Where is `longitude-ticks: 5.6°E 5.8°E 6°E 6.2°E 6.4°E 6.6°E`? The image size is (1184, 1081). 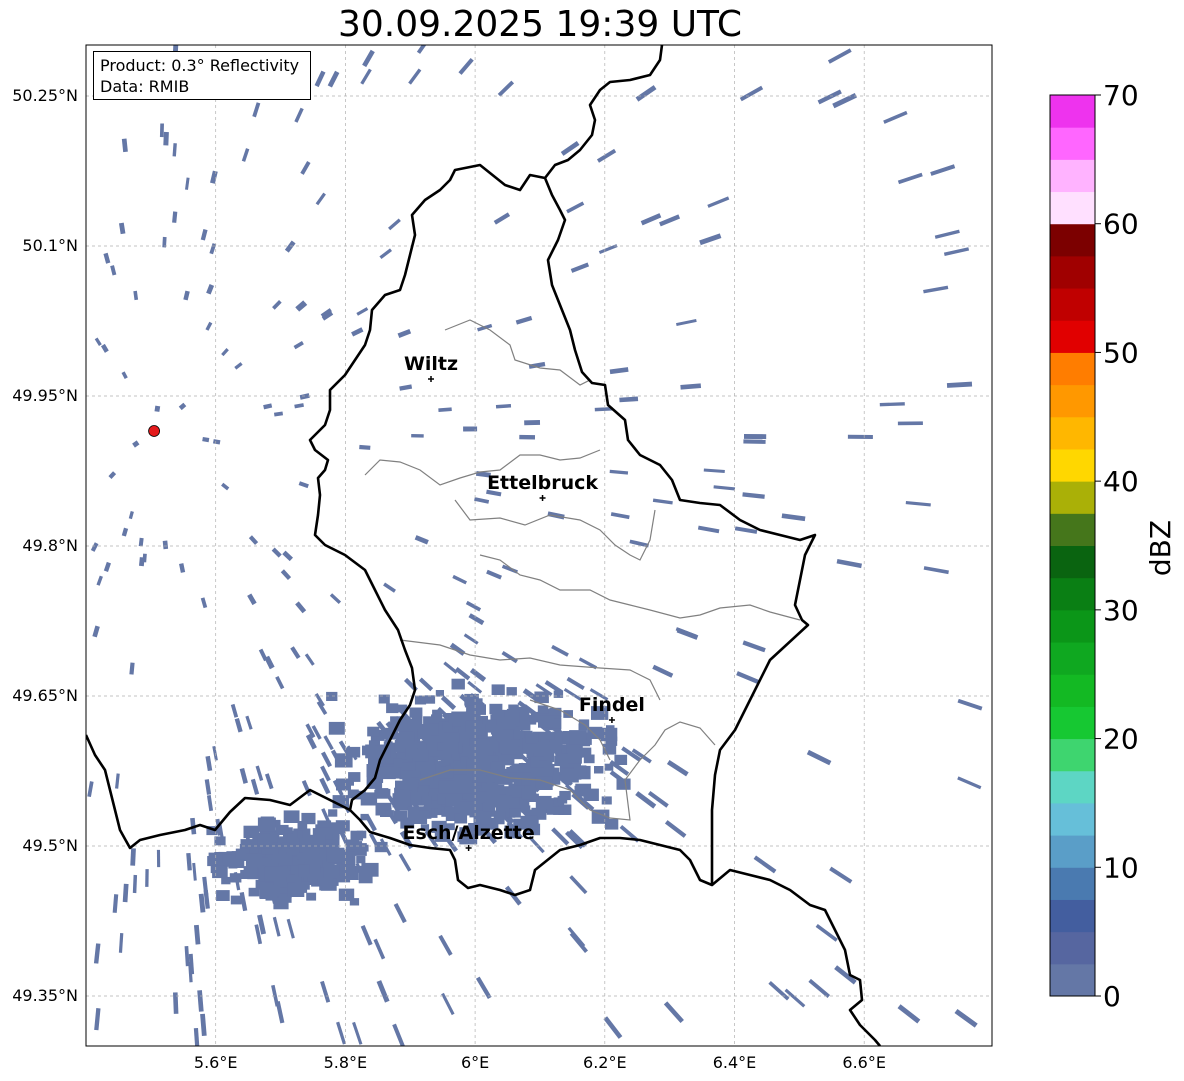
longitude-ticks: 5.6°E 5.8°E 6°E 6.2°E 6.4°E 6.6°E is located at coordinates (540, 1062).